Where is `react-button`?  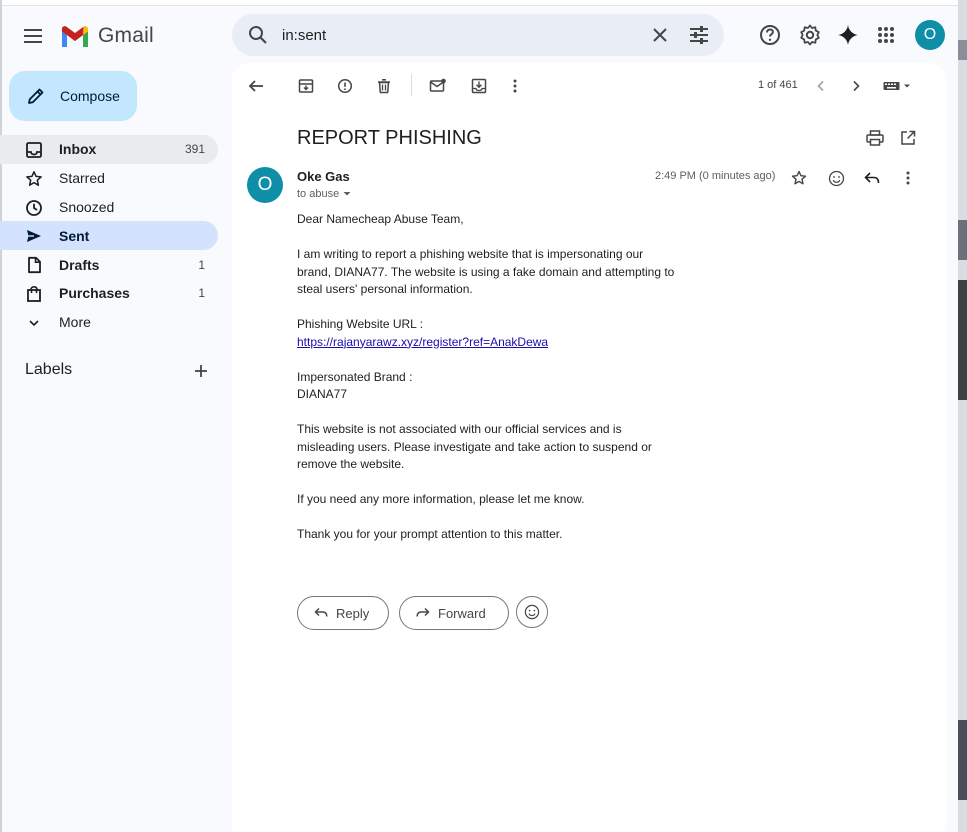
react-button is located at coordinates (532, 612).